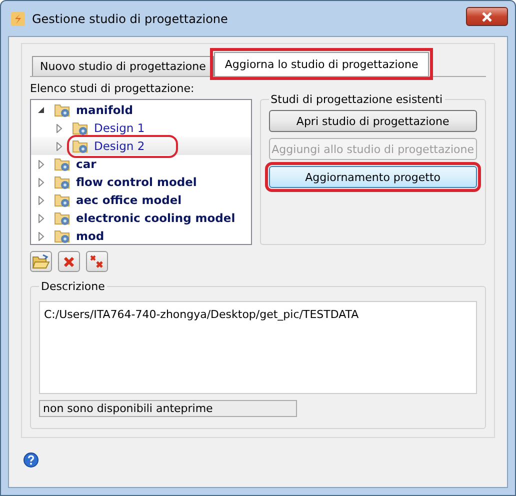 Image resolution: width=516 pixels, height=496 pixels. What do you see at coordinates (80, 236) in the screenshot?
I see `tree-item: mod` at bounding box center [80, 236].